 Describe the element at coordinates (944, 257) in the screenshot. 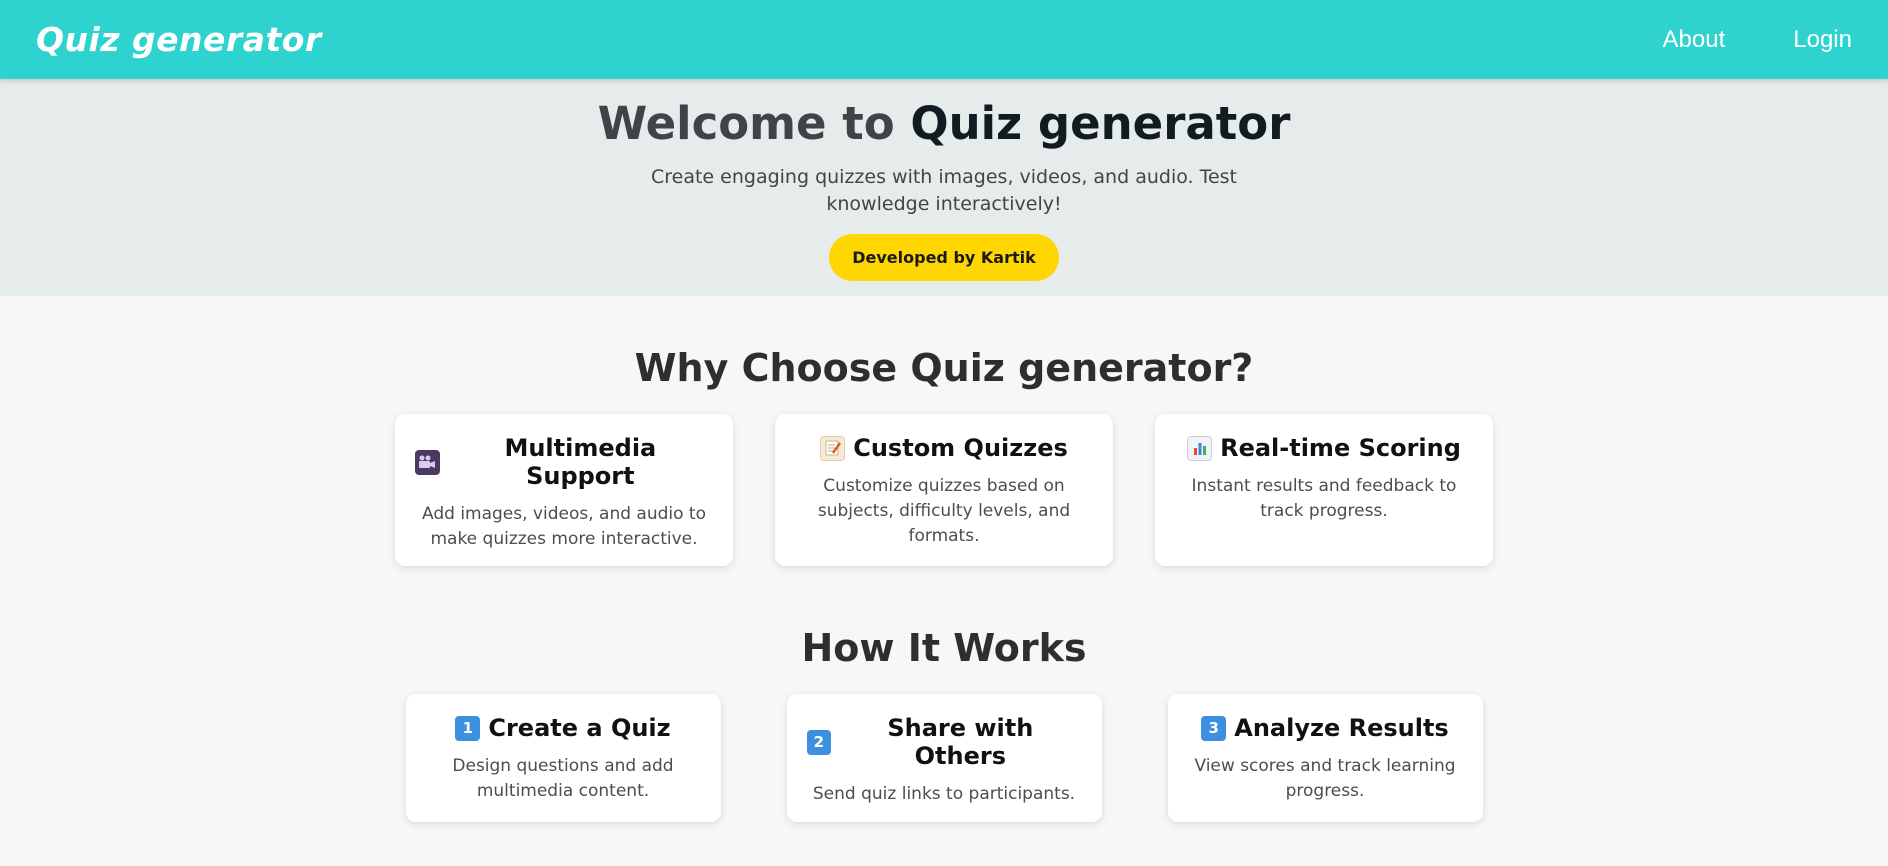

I see `developer-badge-button: Developed by Kartik` at that location.